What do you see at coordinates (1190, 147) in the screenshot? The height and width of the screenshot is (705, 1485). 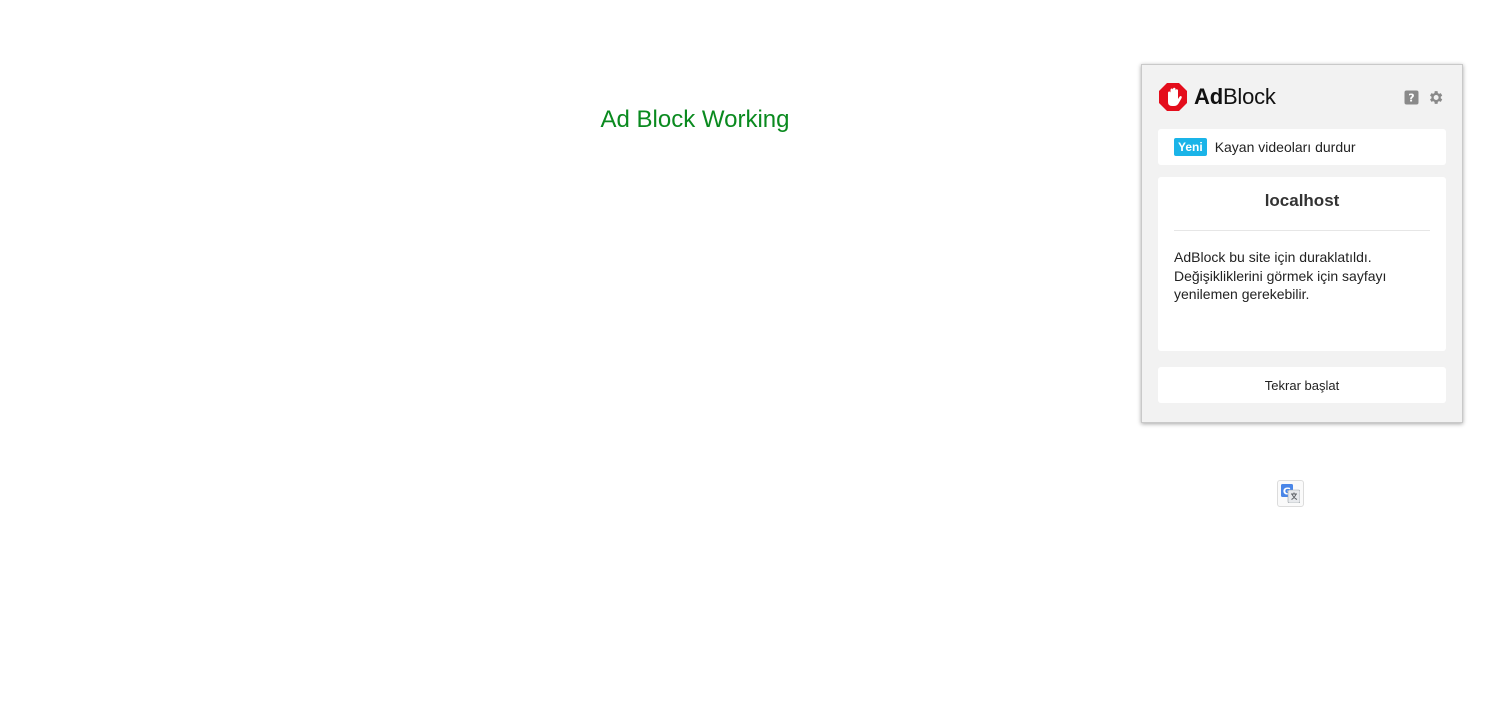 I see `new-badge: Yeni` at bounding box center [1190, 147].